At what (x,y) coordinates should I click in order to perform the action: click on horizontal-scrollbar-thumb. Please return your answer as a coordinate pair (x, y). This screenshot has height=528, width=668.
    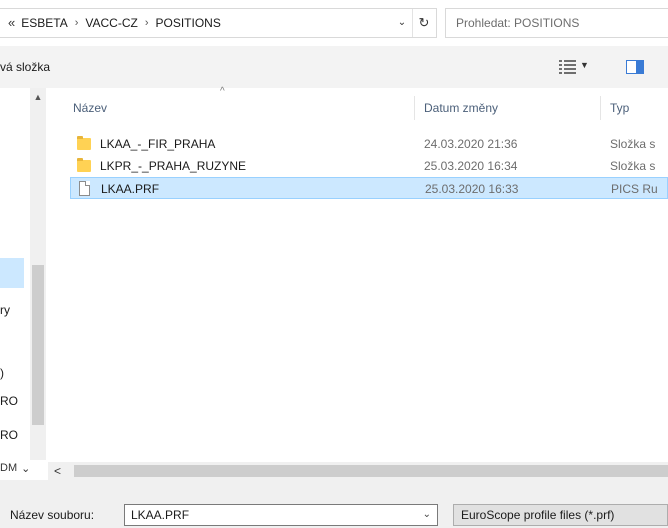
    Looking at the image, I should click on (371, 471).